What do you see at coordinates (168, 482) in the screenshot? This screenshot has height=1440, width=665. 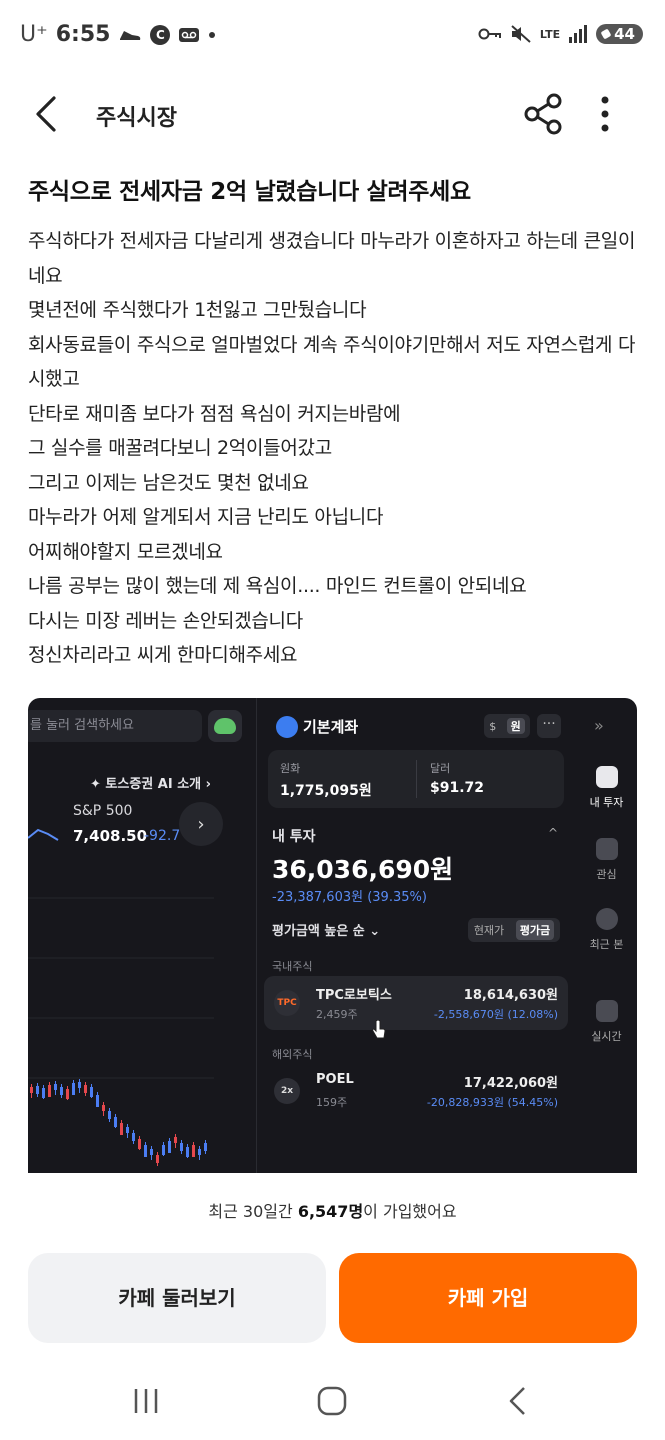 I see `post-line: 그리고 이제는 남은것도 몇천 없네요` at bounding box center [168, 482].